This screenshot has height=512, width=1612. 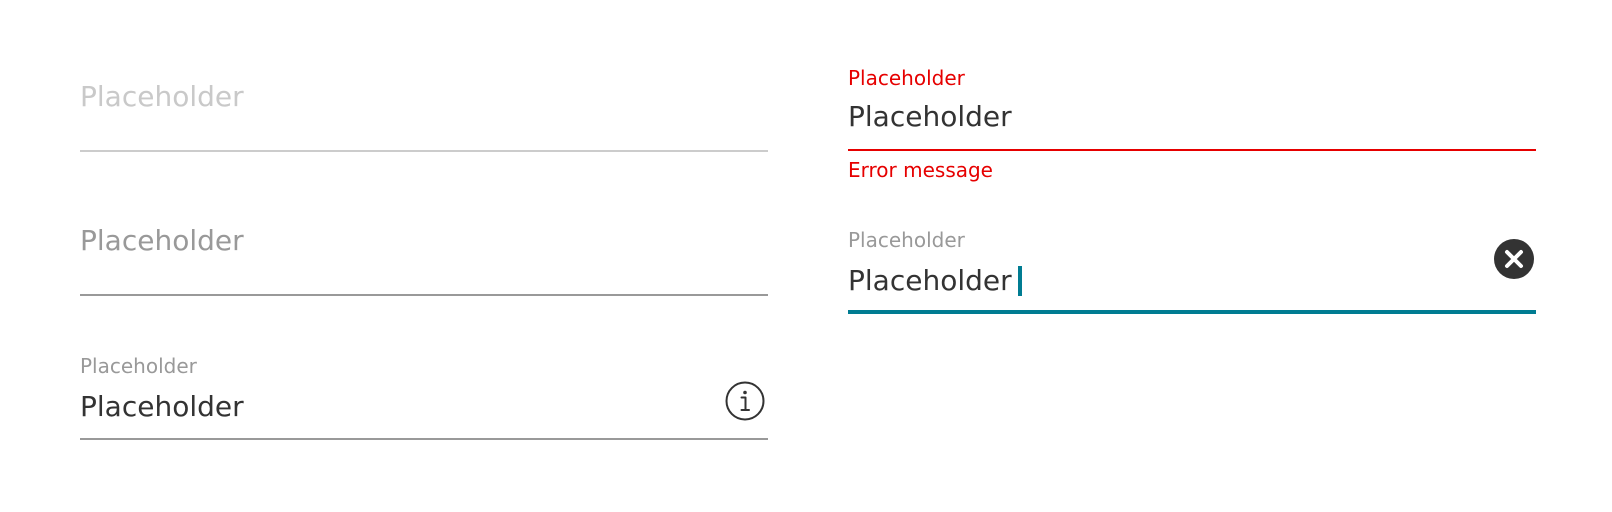 I want to click on text-field-focused: Placeholder Placeholder, so click(x=1192, y=273).